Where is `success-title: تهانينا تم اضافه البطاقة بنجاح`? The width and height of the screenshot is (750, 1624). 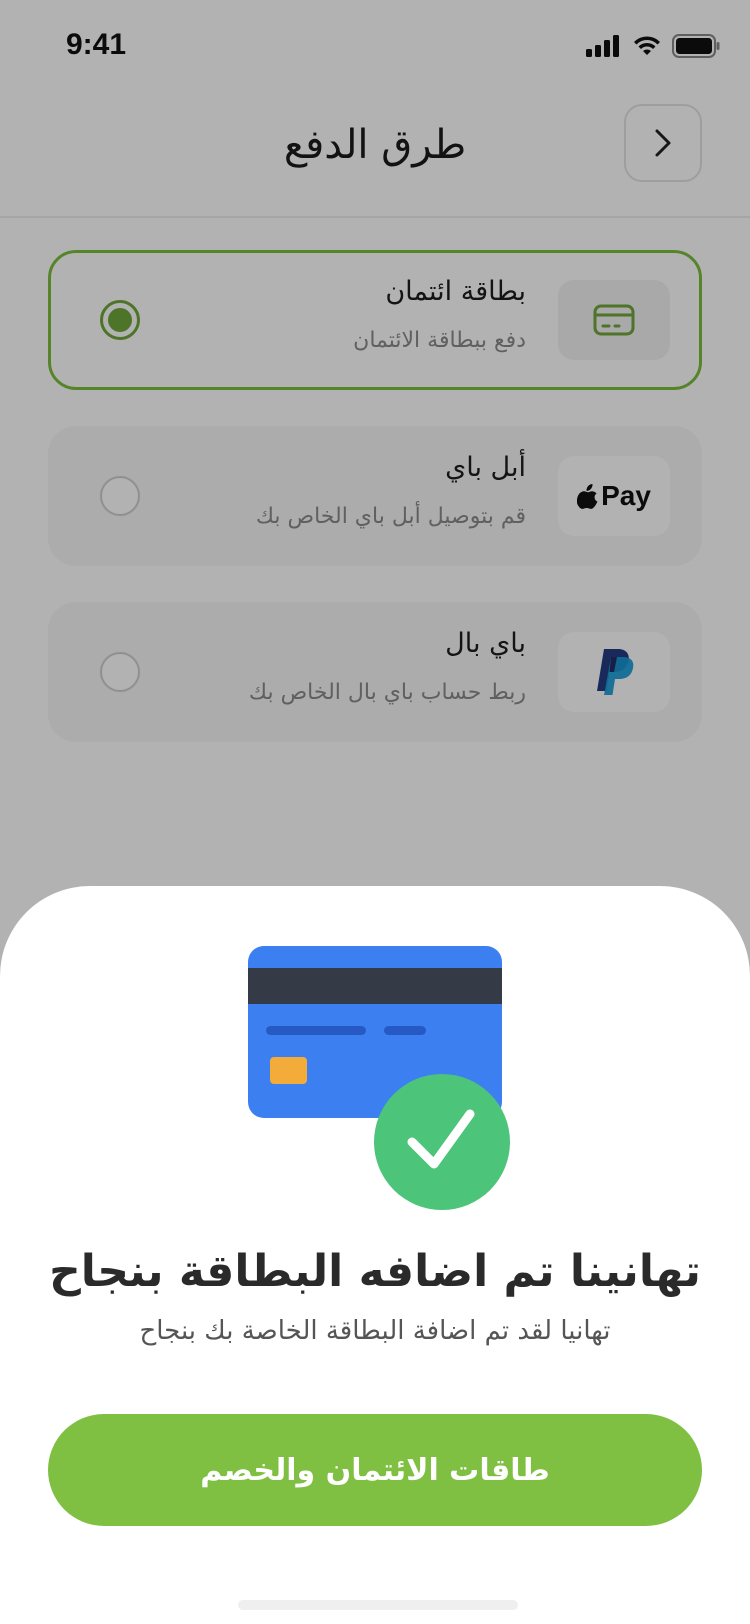 success-title: تهانينا تم اضافه البطاقة بنجاح is located at coordinates (375, 1271).